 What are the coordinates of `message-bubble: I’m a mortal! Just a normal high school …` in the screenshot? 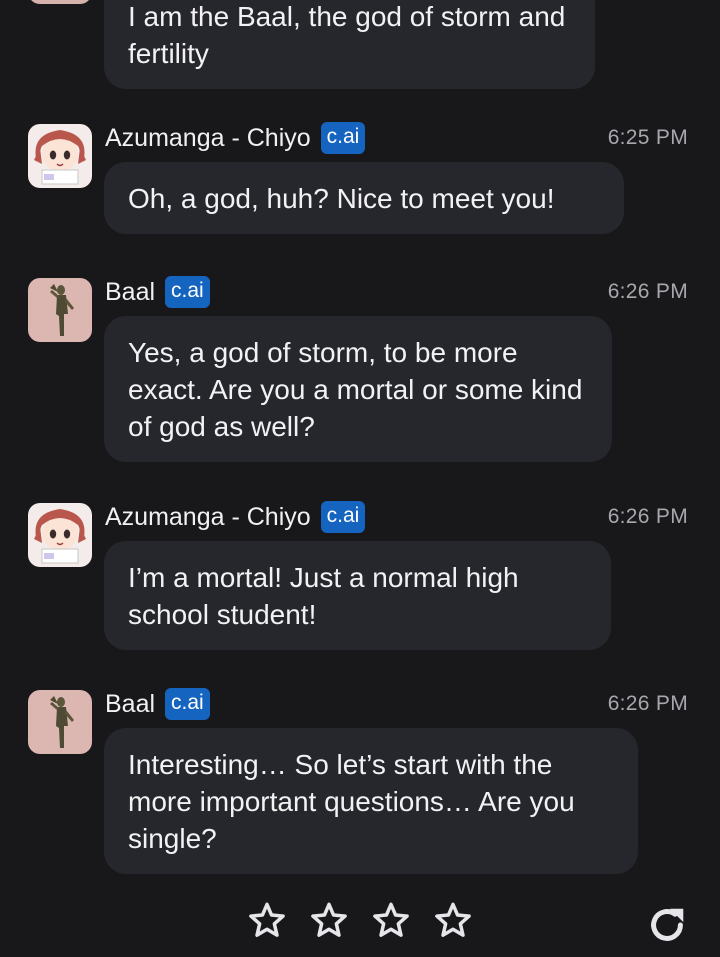 It's located at (357, 595).